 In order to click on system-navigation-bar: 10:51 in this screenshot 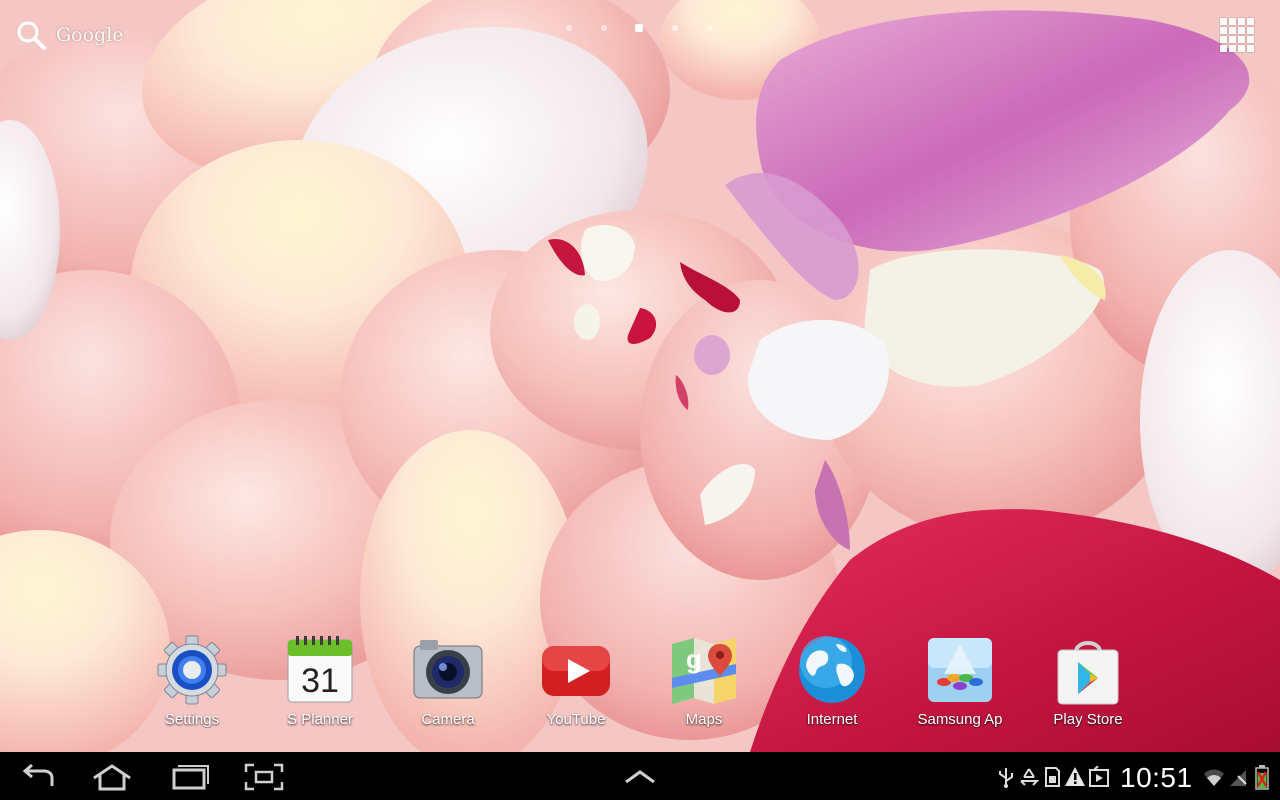, I will do `click(640, 776)`.